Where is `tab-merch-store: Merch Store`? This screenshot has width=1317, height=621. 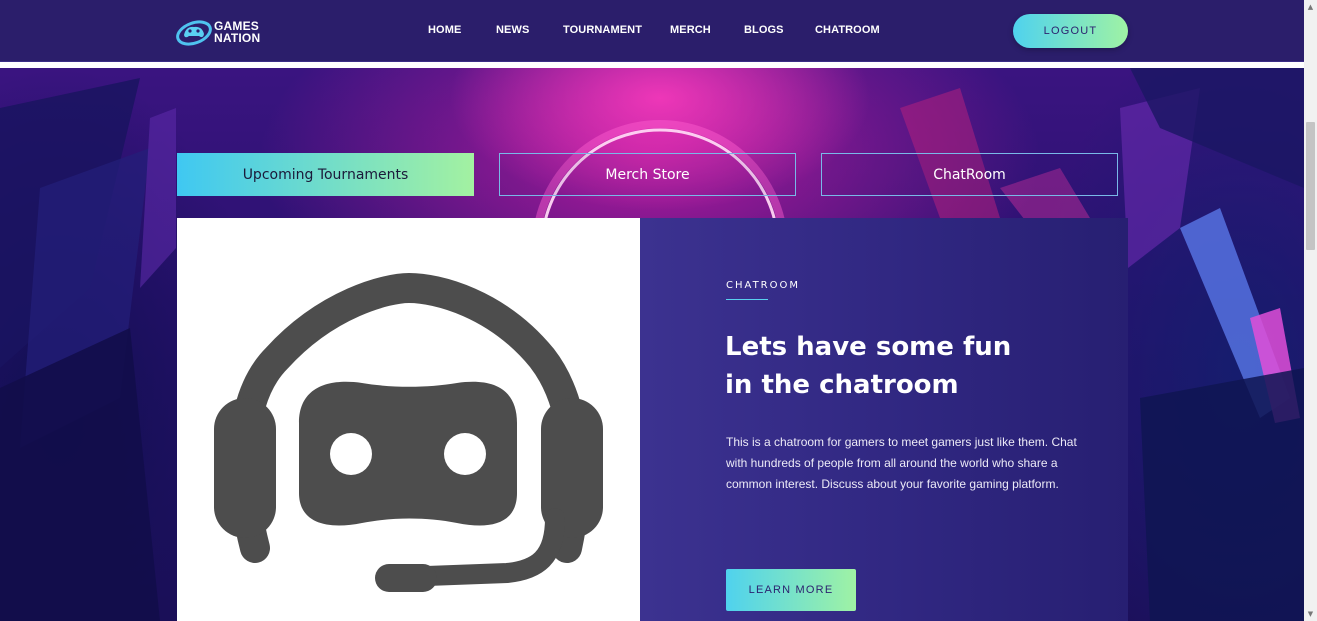 tab-merch-store: Merch Store is located at coordinates (647, 174).